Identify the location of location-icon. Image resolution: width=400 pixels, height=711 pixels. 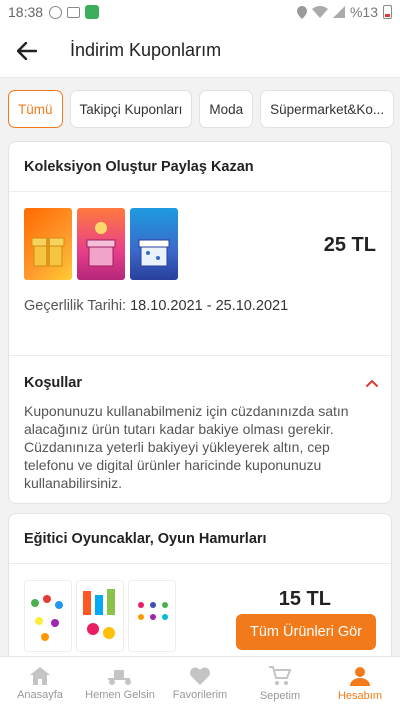
(301, 12).